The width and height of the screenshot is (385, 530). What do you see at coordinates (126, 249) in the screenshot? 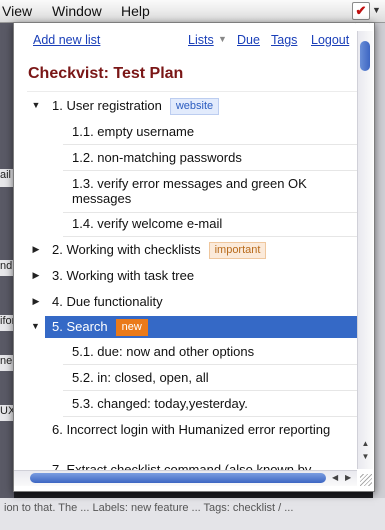
I see `item-text: 2. Working with checklists` at bounding box center [126, 249].